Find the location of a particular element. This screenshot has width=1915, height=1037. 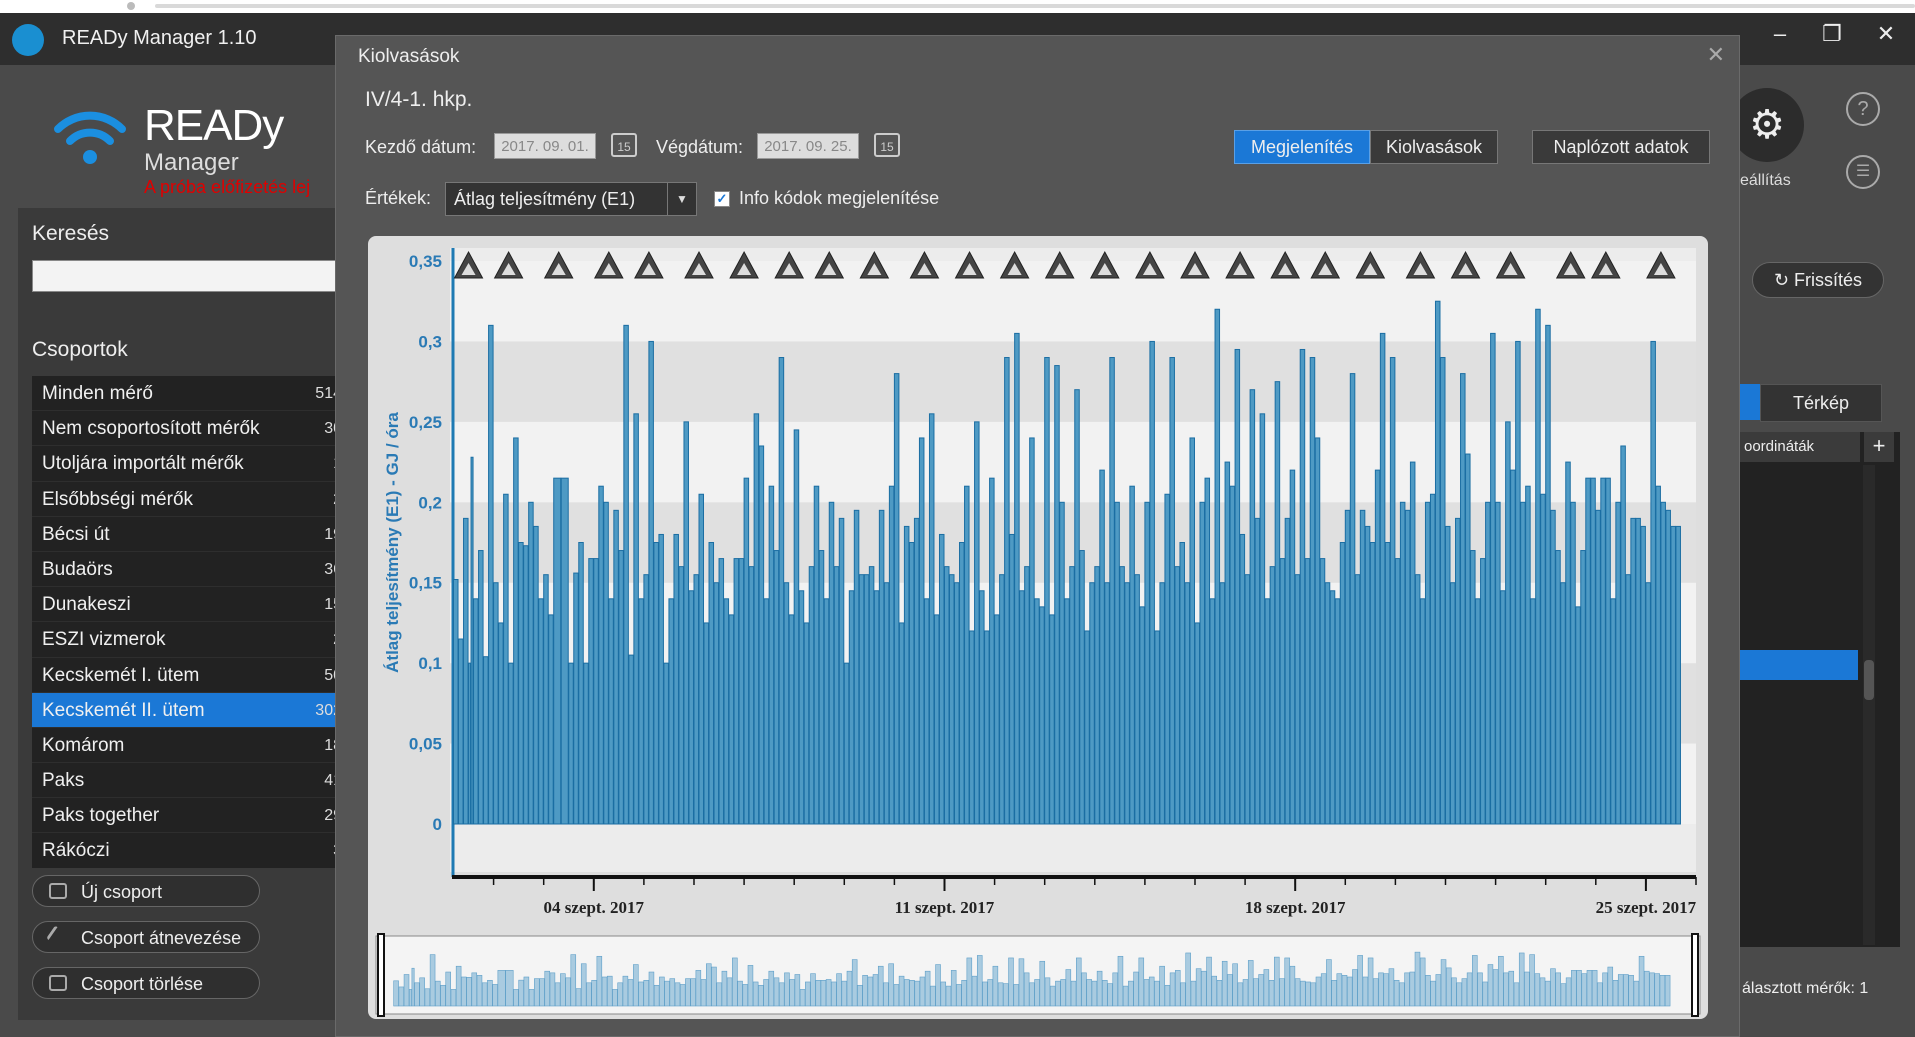

coords-column-header: oordináták is located at coordinates (1800, 447).